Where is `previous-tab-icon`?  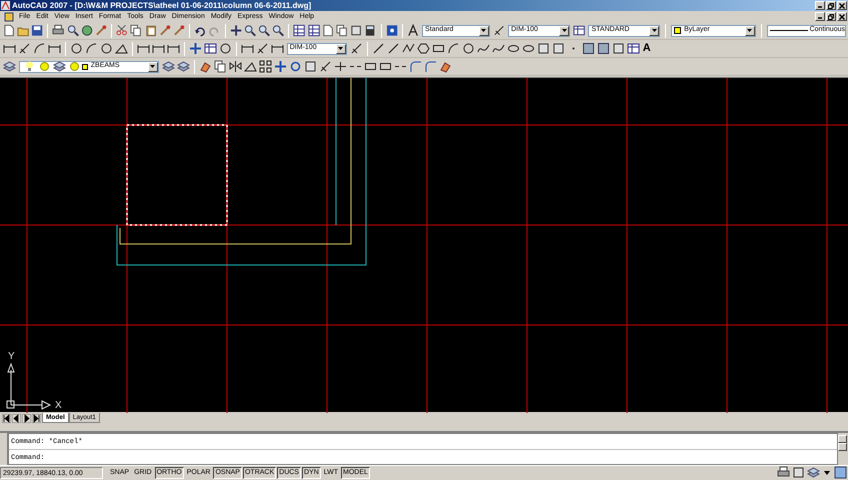 previous-tab-icon is located at coordinates (16, 418).